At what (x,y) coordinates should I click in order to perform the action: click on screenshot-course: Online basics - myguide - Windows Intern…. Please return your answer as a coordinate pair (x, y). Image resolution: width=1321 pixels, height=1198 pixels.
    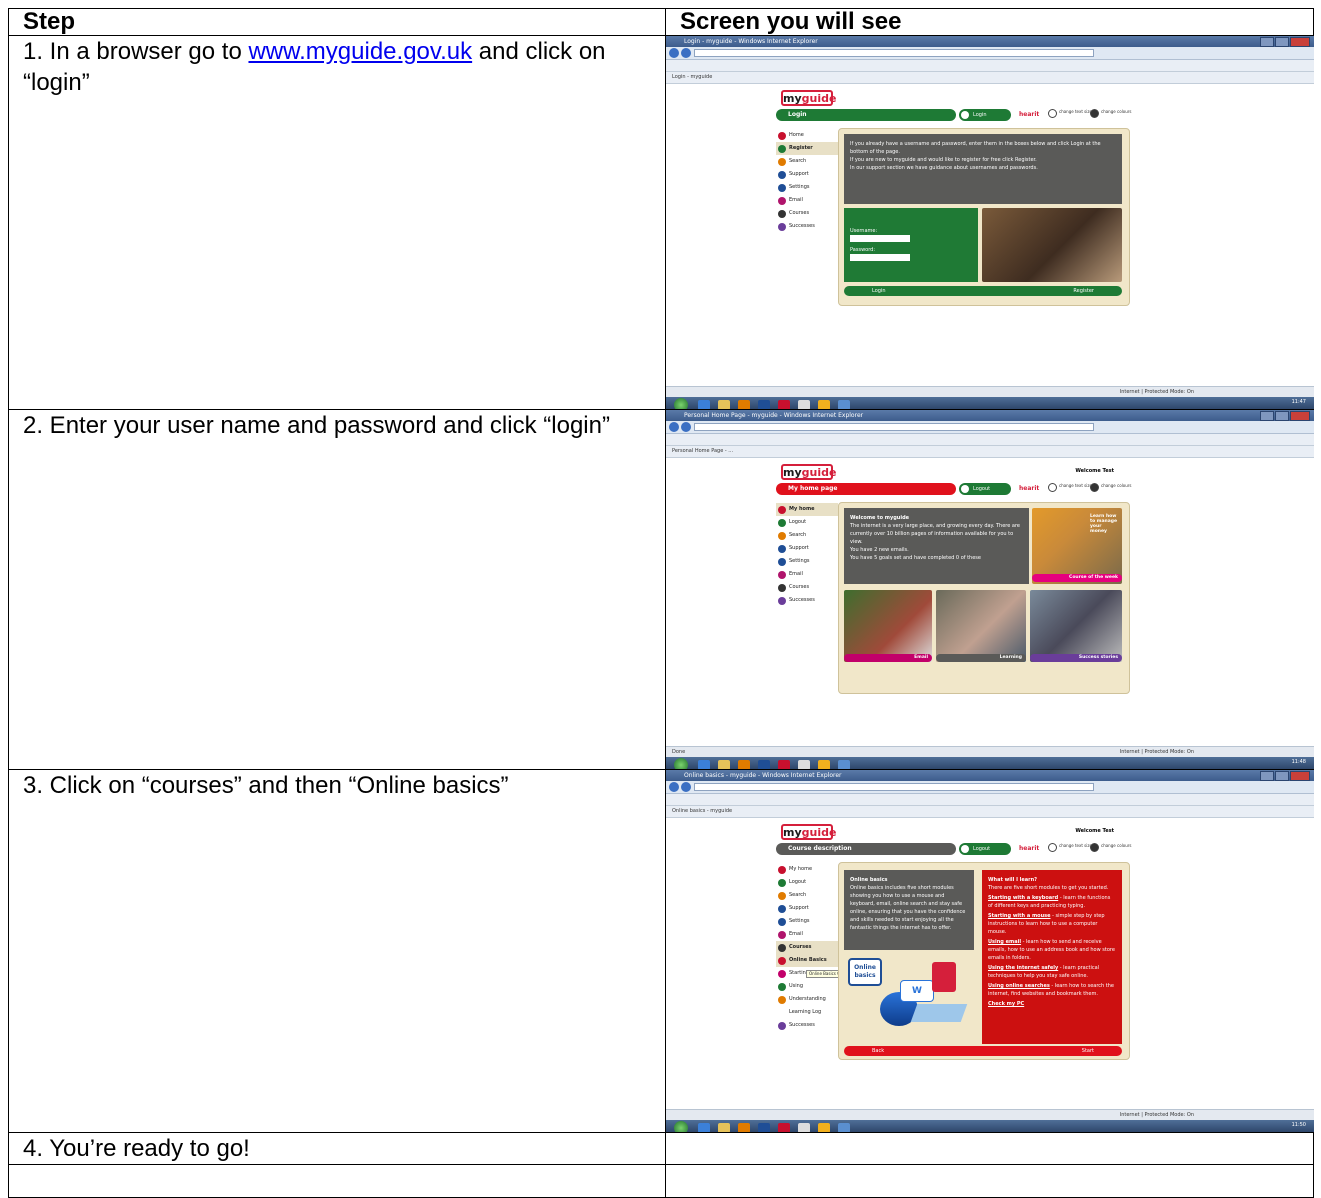
    Looking at the image, I should click on (990, 951).